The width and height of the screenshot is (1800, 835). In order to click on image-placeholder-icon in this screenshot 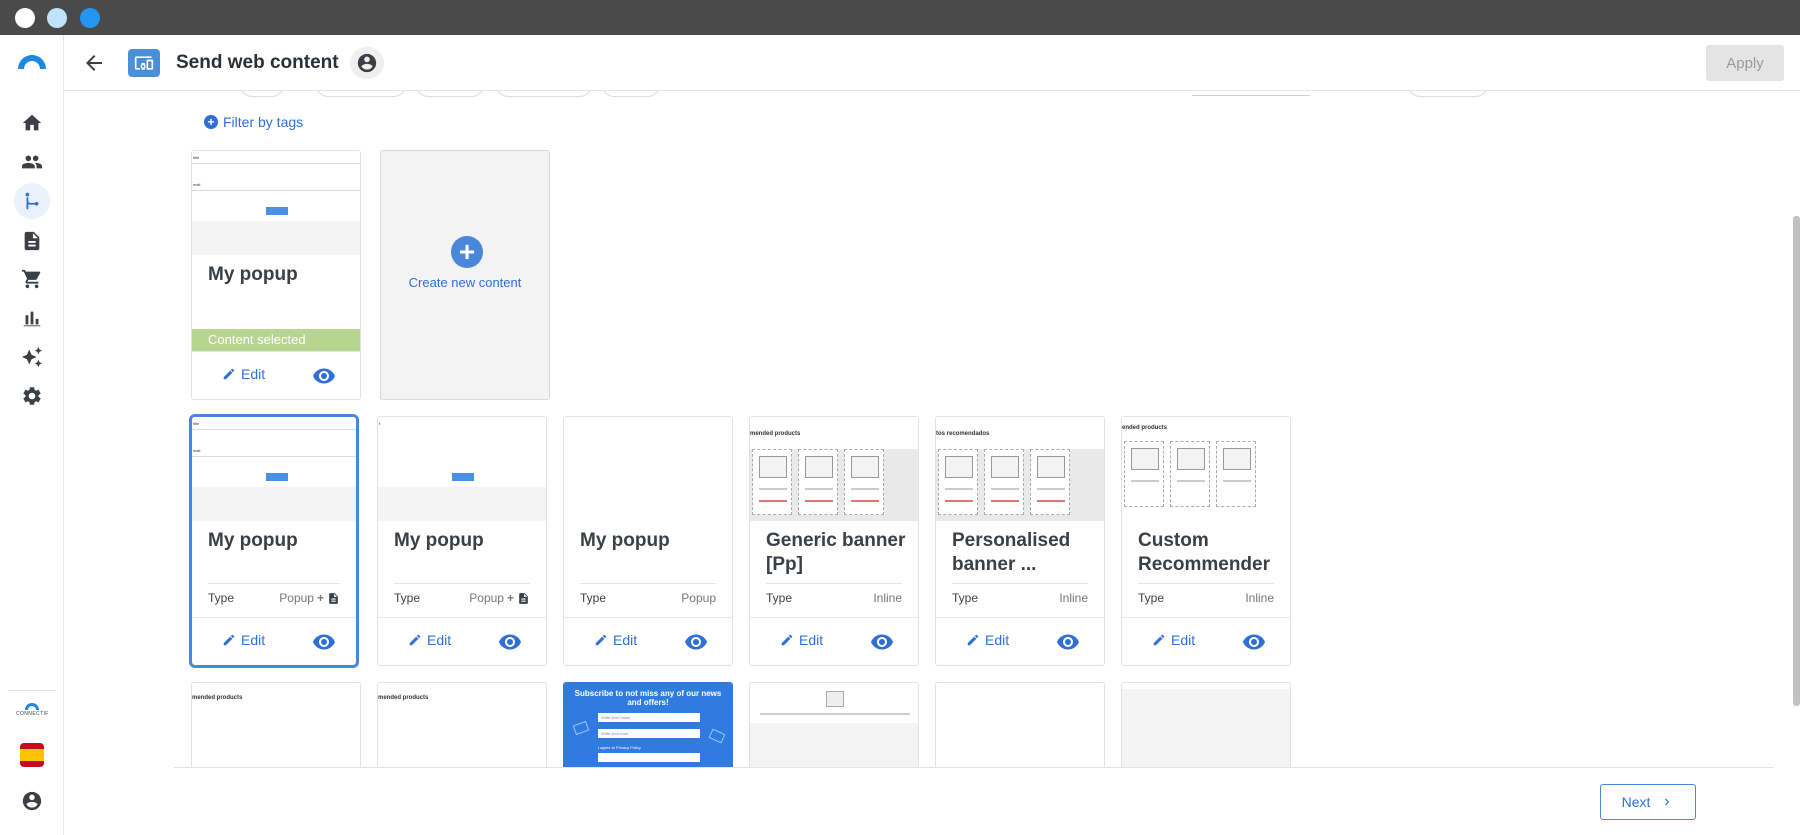, I will do `click(835, 699)`.